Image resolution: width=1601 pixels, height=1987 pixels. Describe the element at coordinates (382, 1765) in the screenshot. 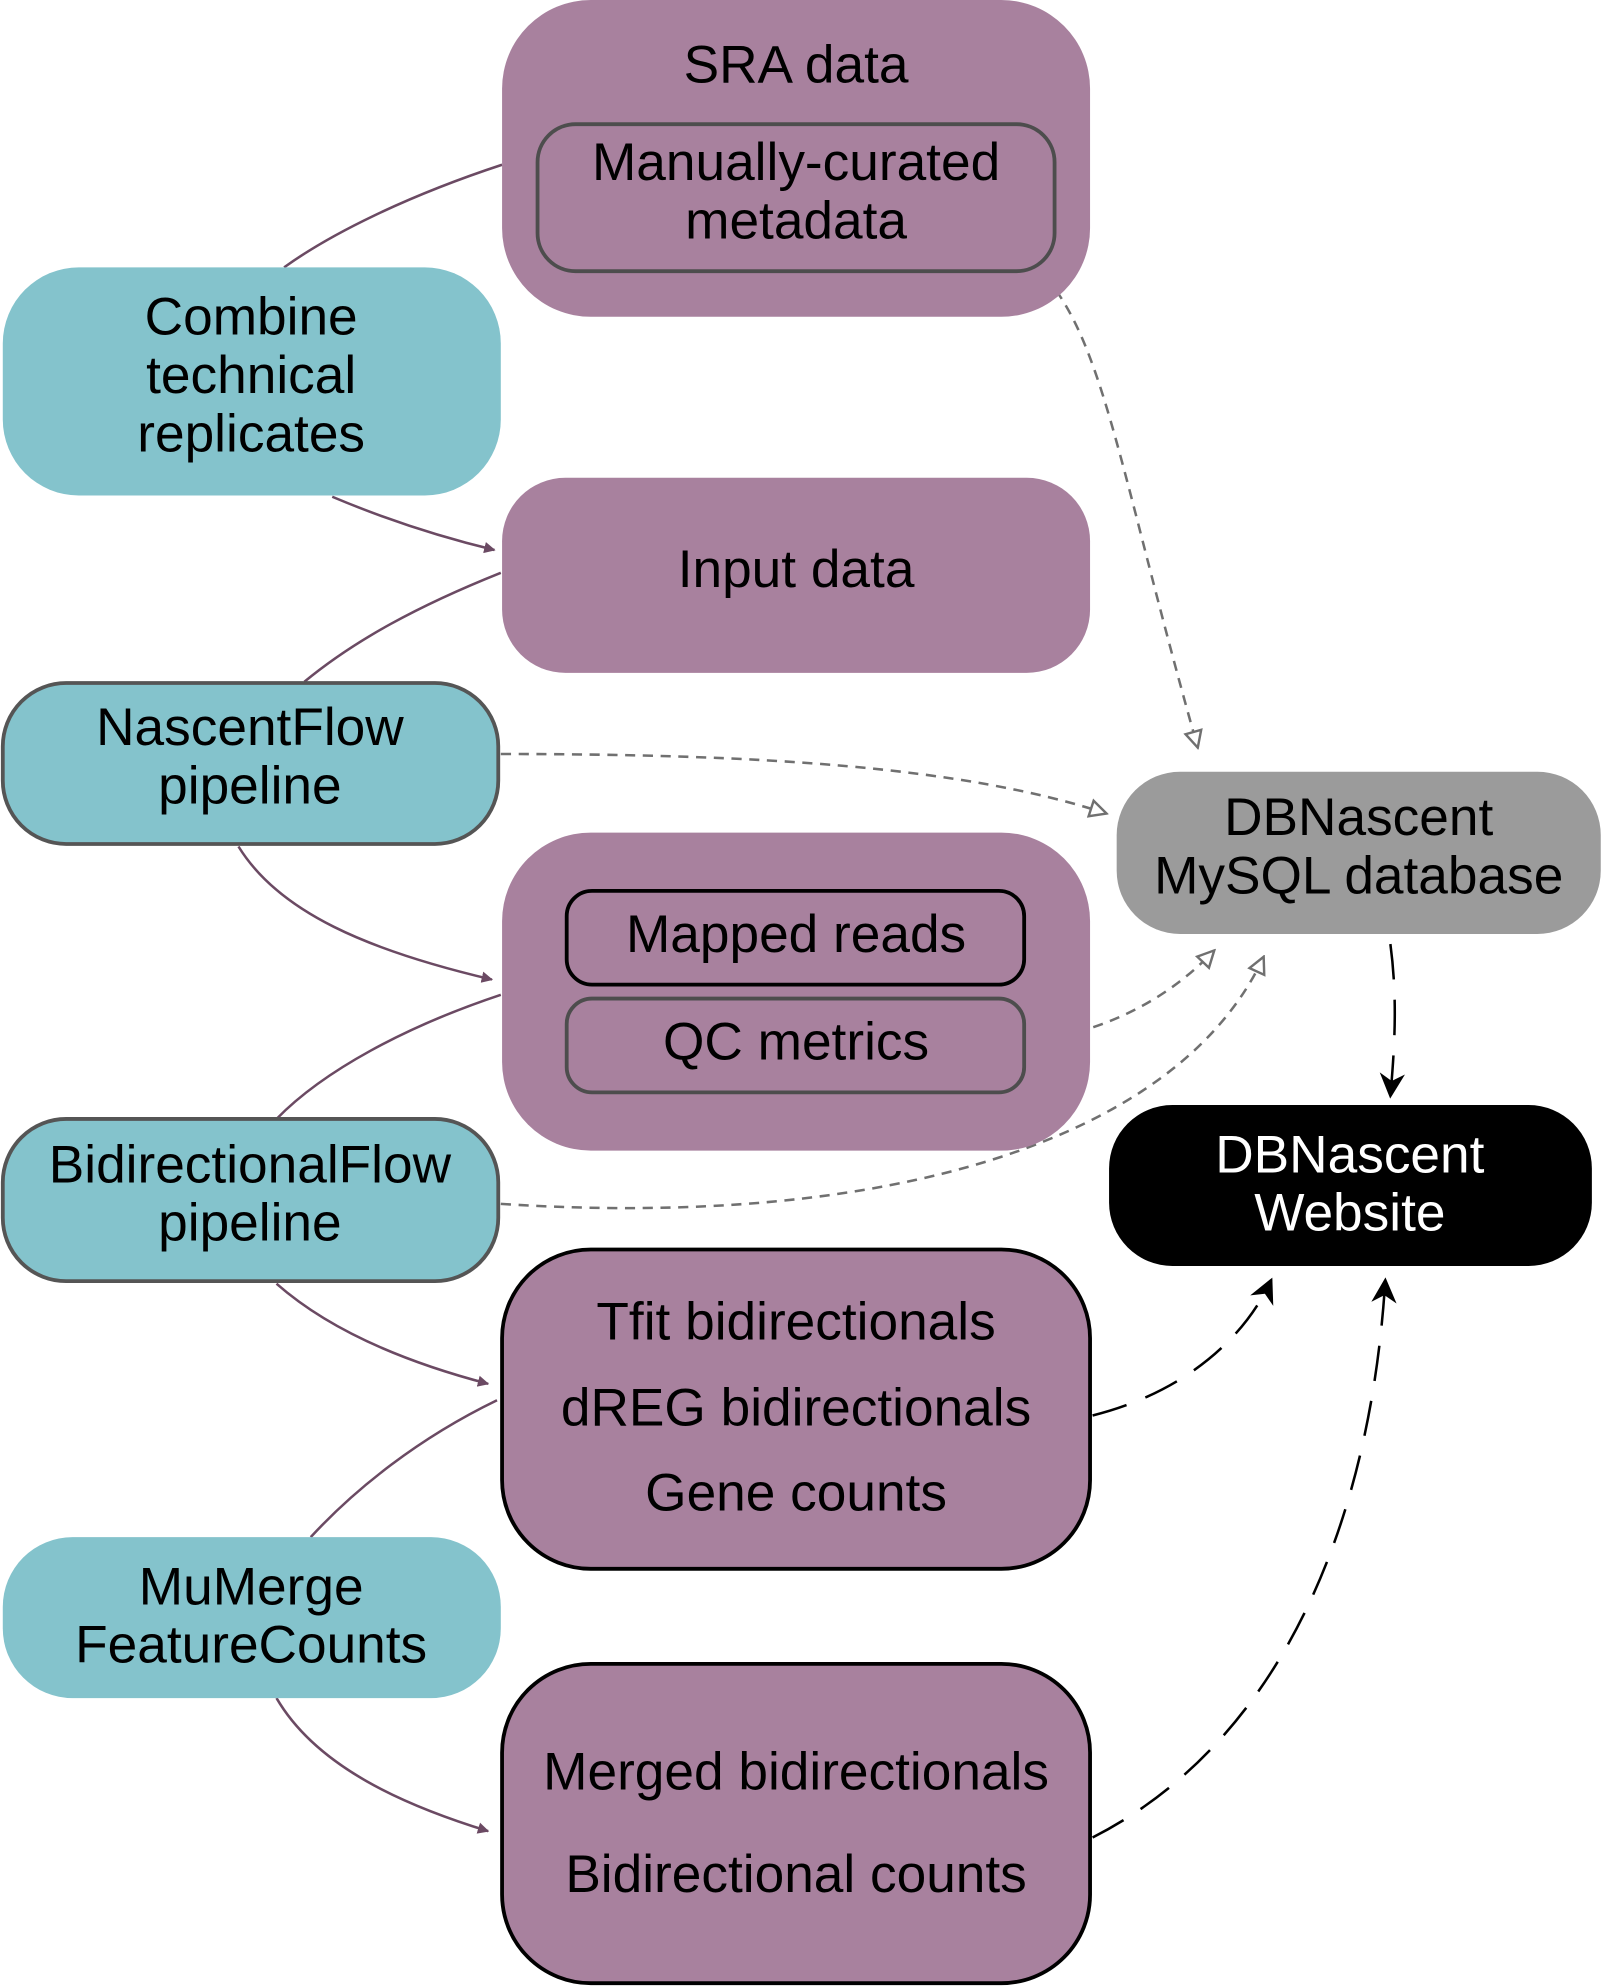

I see `edge-mumerge-merged` at that location.